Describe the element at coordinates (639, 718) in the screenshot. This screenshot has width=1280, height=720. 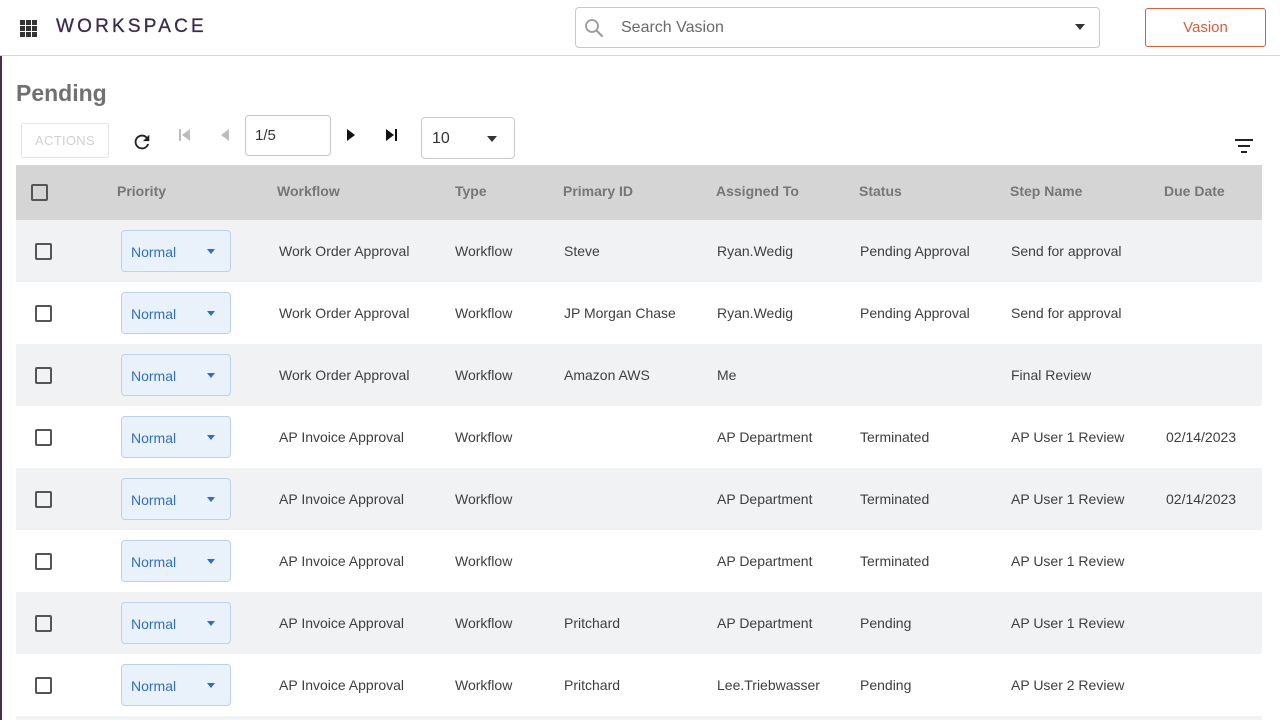
I see `table-row` at that location.